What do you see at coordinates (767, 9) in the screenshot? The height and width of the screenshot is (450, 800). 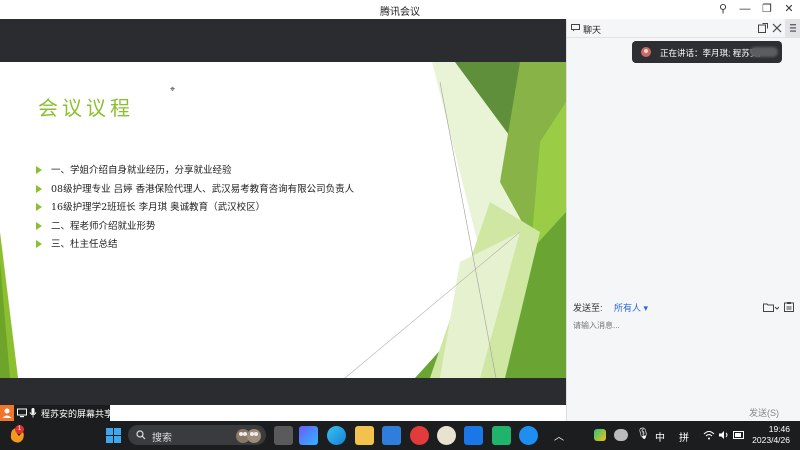 I see `restore-button: ❐` at bounding box center [767, 9].